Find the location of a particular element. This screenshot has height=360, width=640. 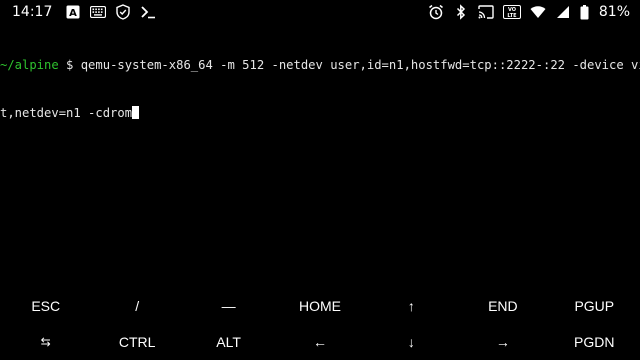

key-esc: ESC is located at coordinates (45, 306).